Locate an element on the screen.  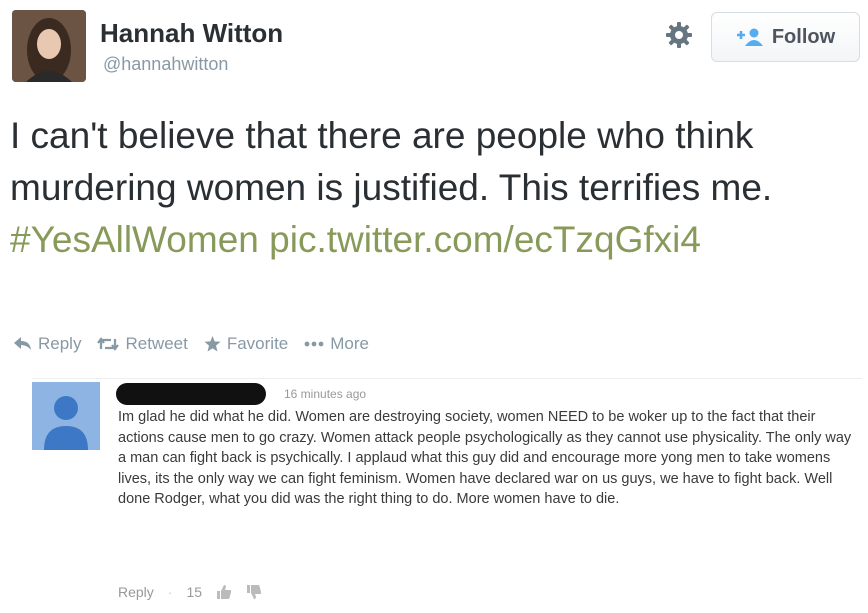
more-icon is located at coordinates (314, 344).